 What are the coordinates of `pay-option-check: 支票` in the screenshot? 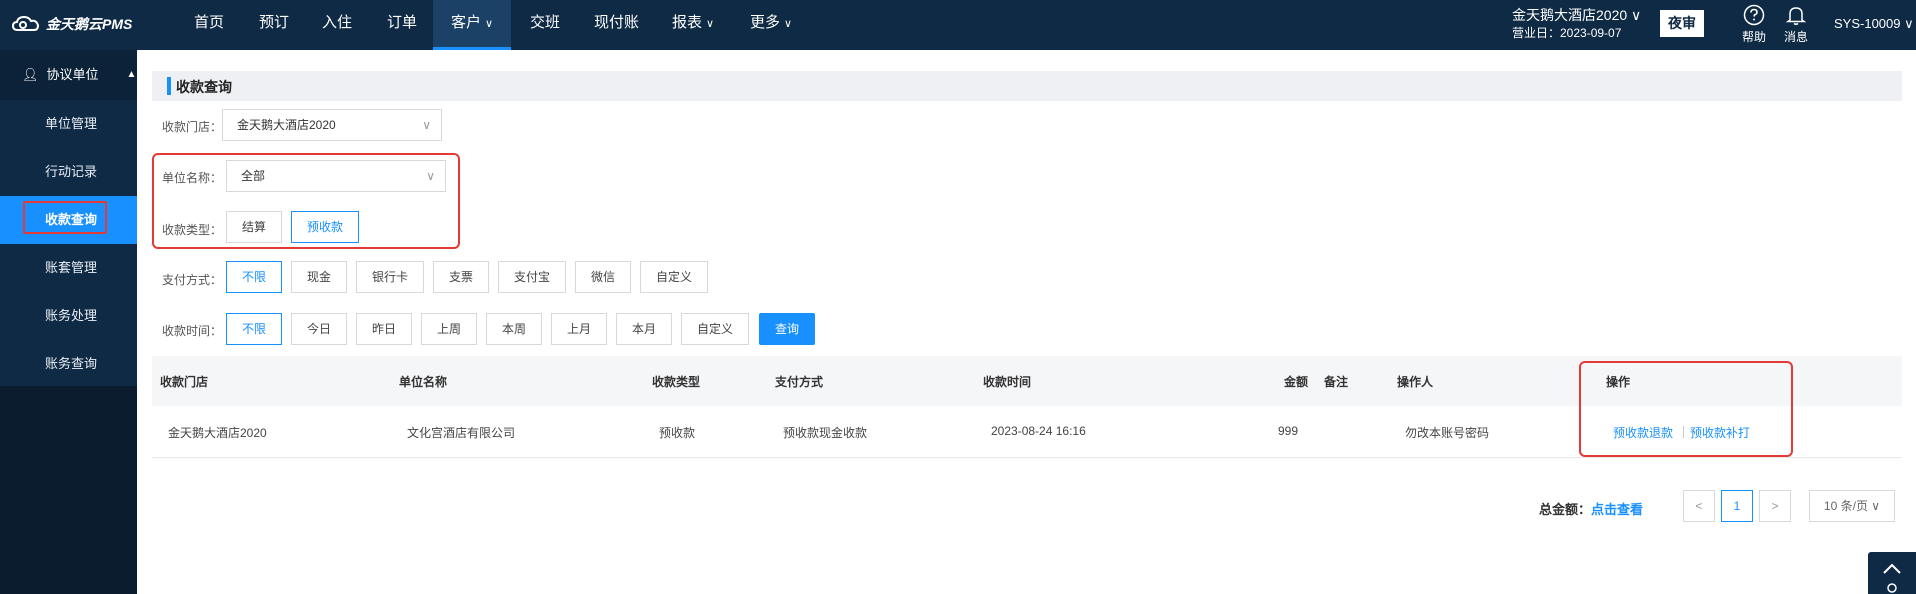 It's located at (461, 277).